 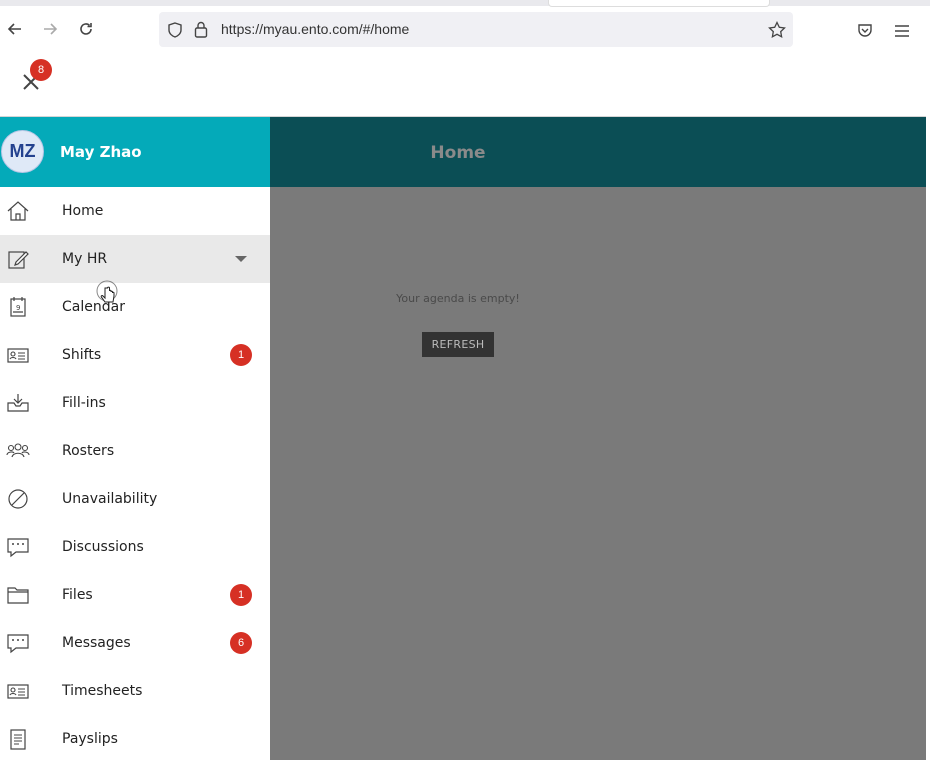 I want to click on page-title: Home, so click(x=458, y=153).